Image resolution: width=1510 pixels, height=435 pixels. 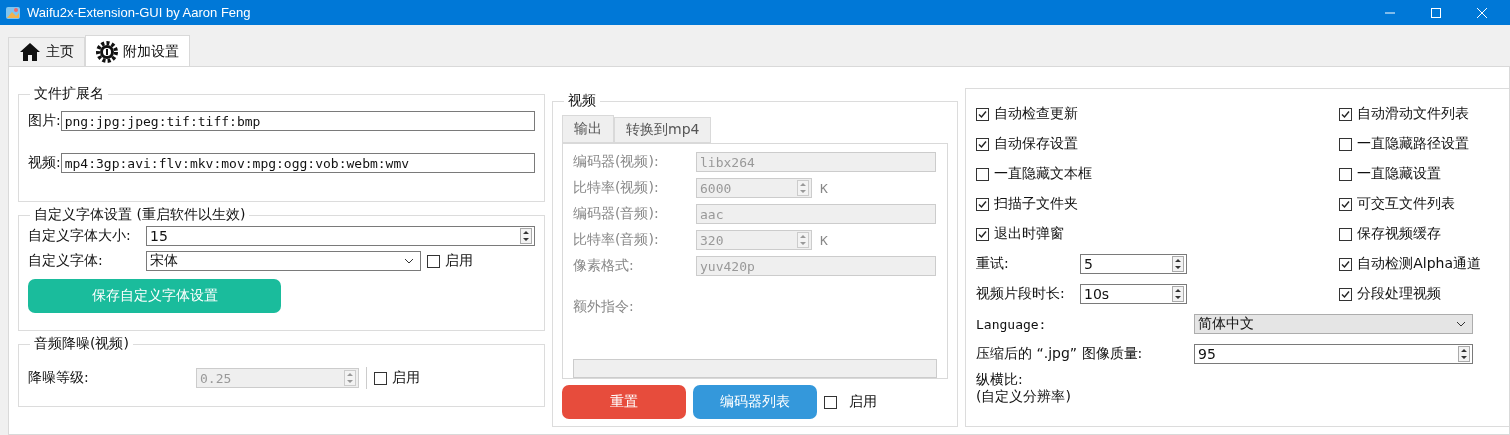 What do you see at coordinates (1012, 324) in the screenshot?
I see `field-label: Language:` at bounding box center [1012, 324].